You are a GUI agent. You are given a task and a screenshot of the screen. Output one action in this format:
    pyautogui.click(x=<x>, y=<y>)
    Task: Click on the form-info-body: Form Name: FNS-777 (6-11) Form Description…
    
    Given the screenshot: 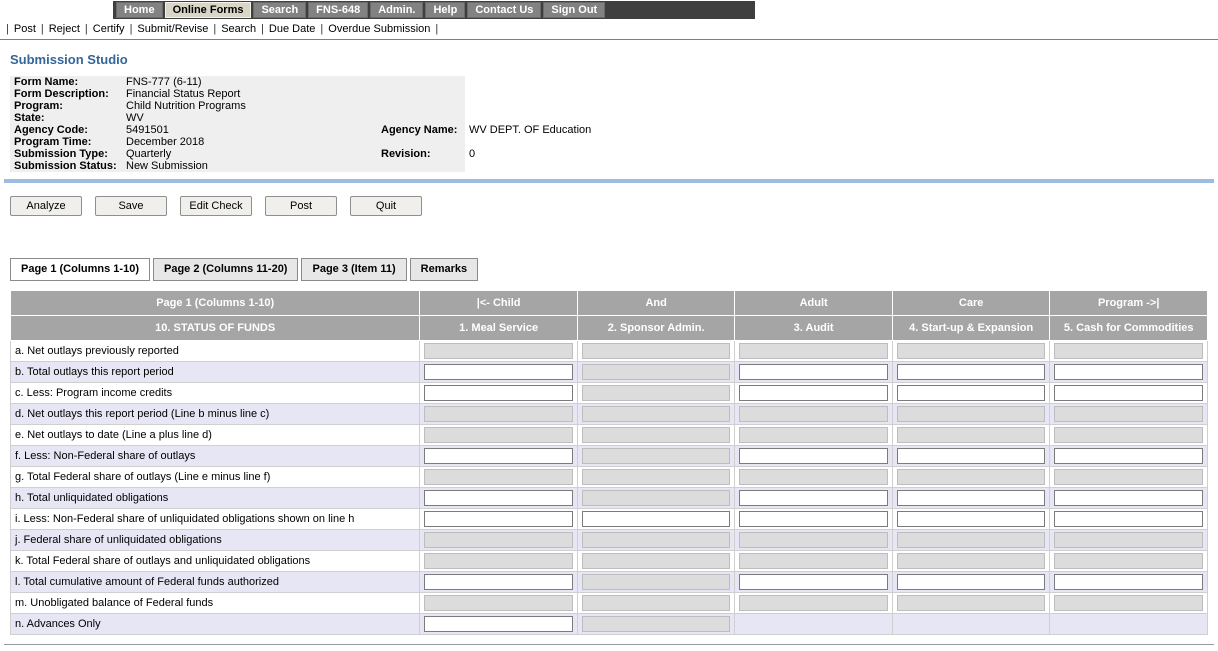 What is the action you would take?
    pyautogui.click(x=540, y=124)
    